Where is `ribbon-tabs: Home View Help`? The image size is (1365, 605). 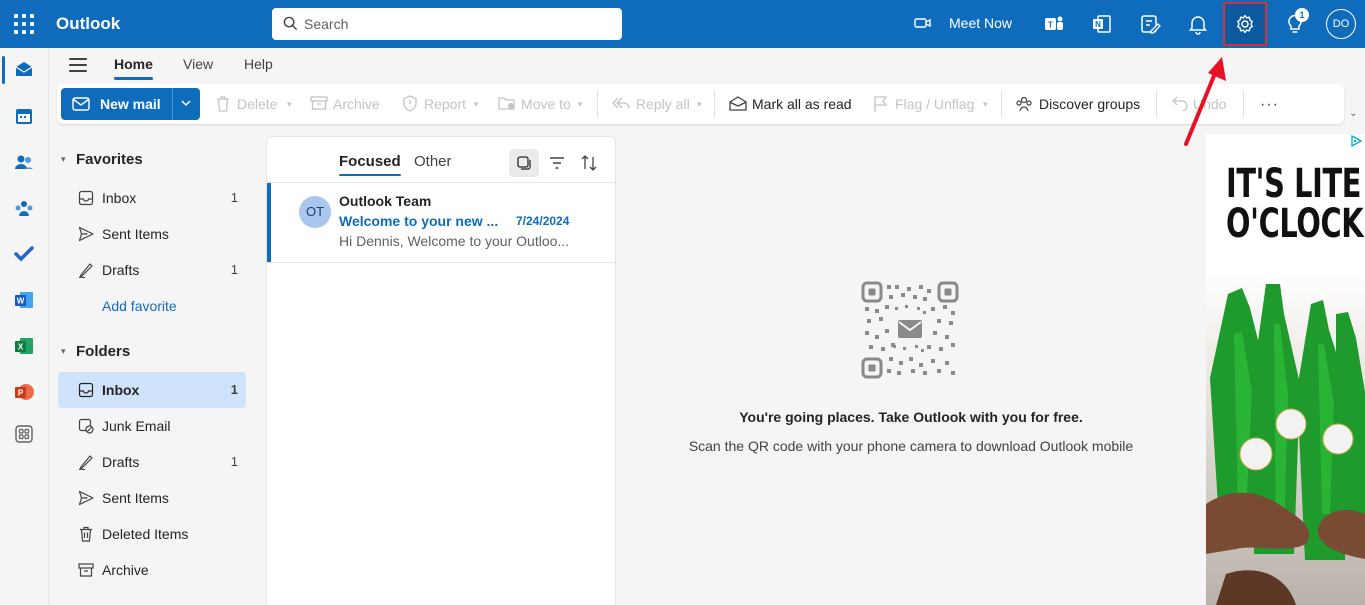
ribbon-tabs: Home View Help is located at coordinates (707, 65).